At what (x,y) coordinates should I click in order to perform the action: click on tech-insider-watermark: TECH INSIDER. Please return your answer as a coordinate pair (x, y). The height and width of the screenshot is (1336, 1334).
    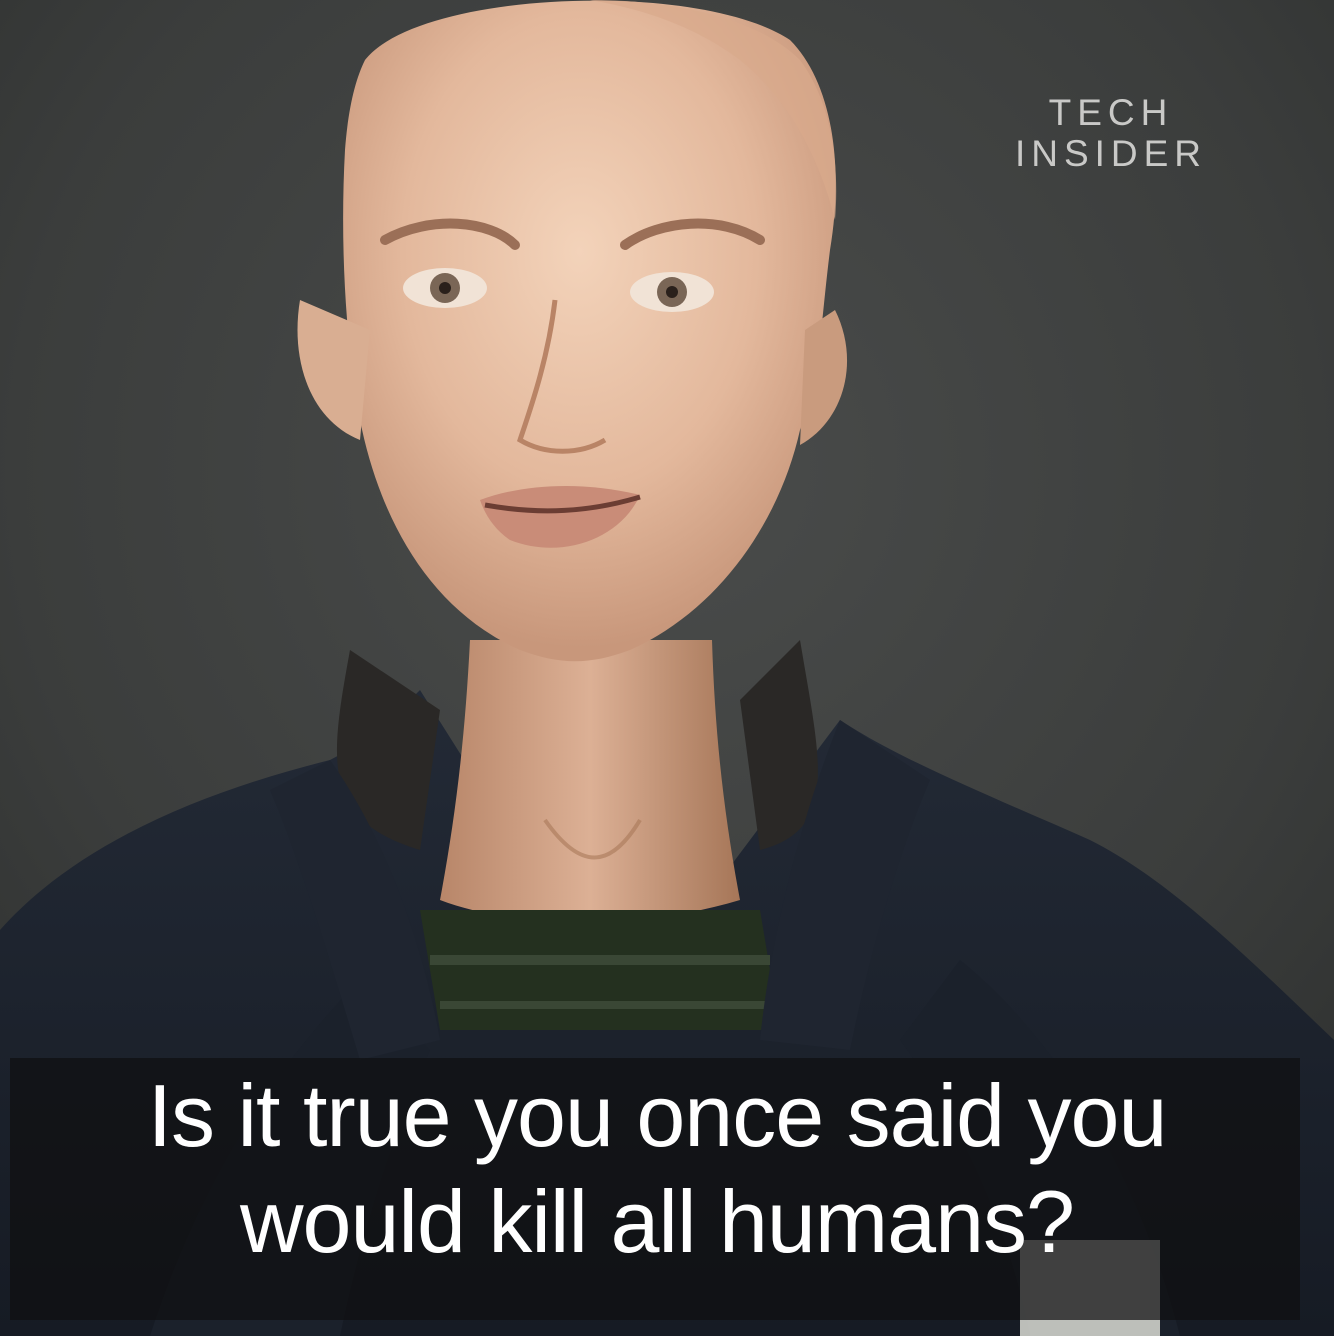
    Looking at the image, I should click on (1111, 133).